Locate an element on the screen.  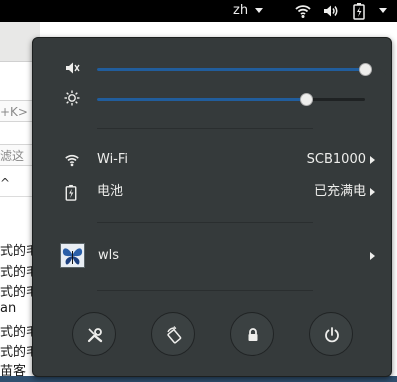
background-divider is located at coordinates (18, 196).